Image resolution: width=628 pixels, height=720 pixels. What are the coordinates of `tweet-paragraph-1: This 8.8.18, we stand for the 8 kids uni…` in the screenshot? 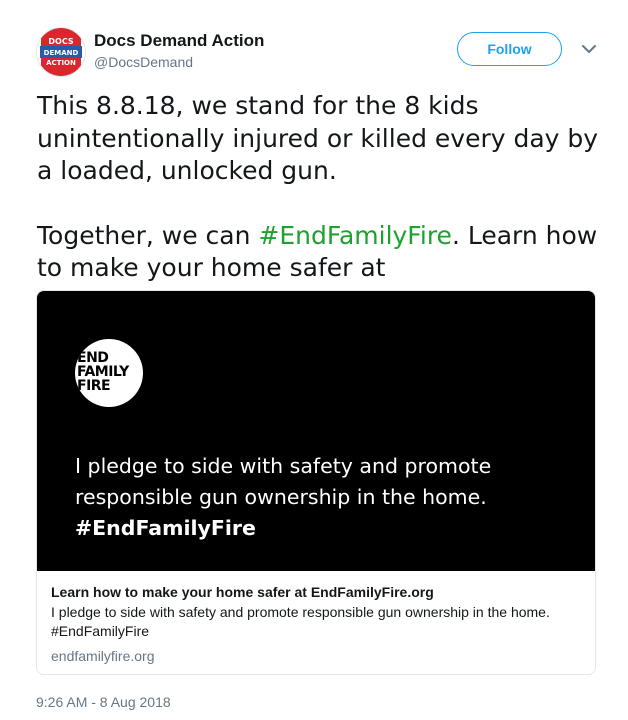 It's located at (318, 138).